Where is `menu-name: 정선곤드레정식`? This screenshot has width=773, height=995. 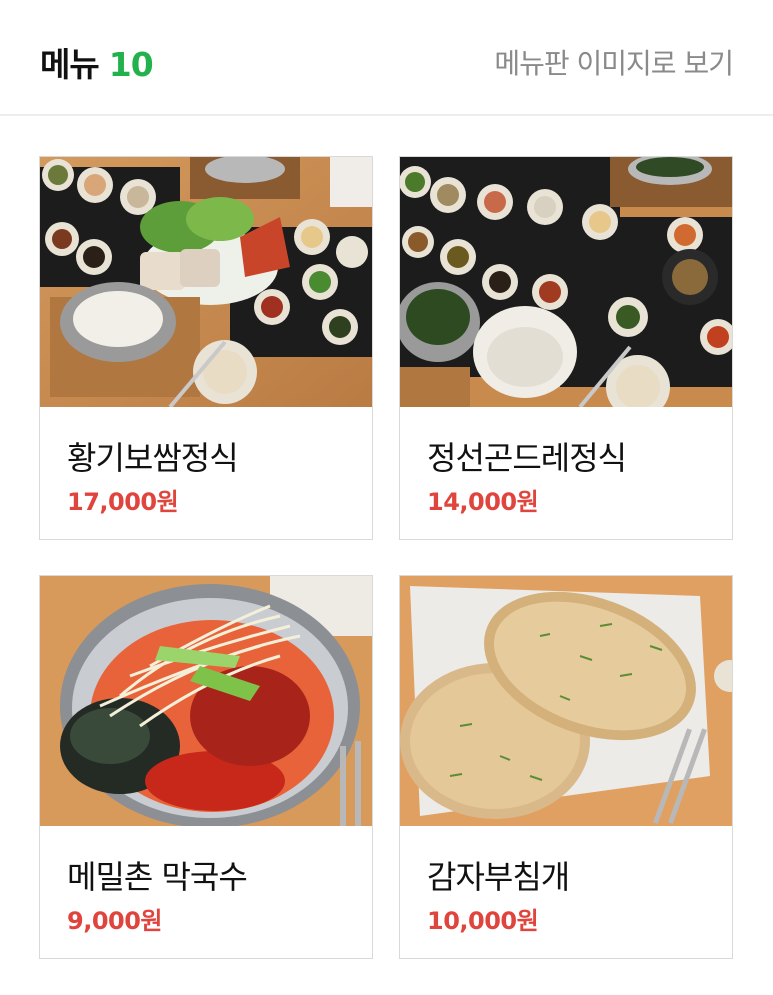 menu-name: 정선곤드레정식 is located at coordinates (527, 458).